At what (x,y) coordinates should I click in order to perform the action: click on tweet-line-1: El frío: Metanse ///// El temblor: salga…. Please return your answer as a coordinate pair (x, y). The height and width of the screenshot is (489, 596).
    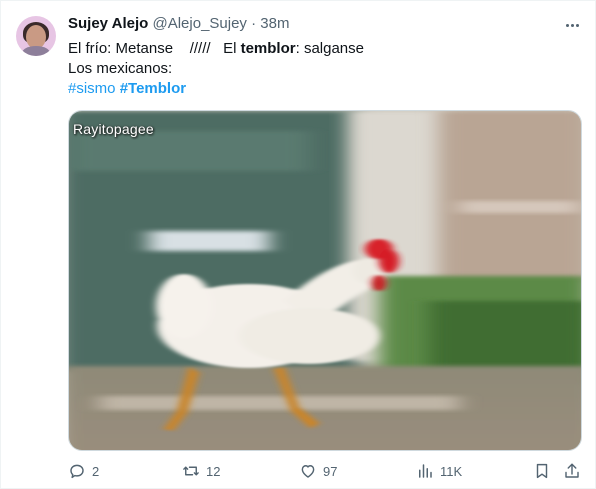
    Looking at the image, I should click on (216, 49).